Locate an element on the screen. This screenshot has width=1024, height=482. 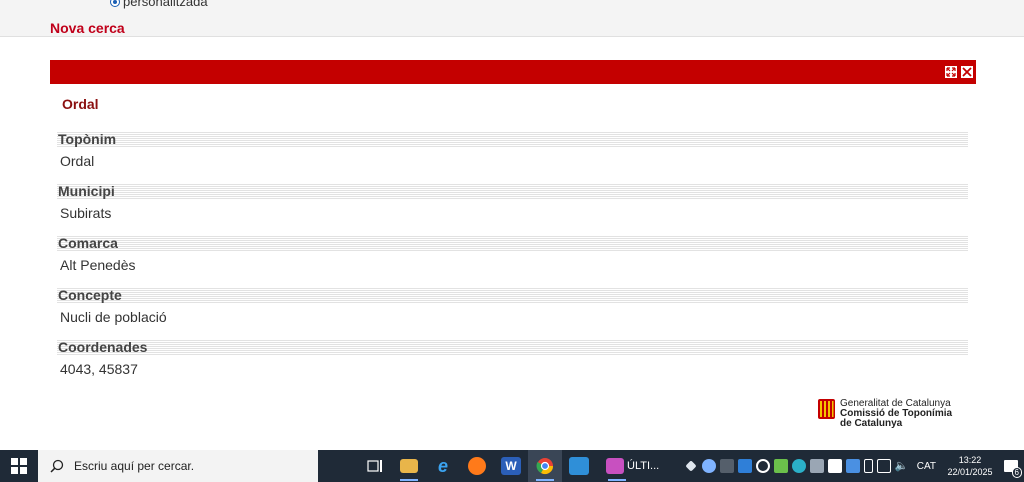
clock: 13:22 22/01/2025 is located at coordinates (970, 466).